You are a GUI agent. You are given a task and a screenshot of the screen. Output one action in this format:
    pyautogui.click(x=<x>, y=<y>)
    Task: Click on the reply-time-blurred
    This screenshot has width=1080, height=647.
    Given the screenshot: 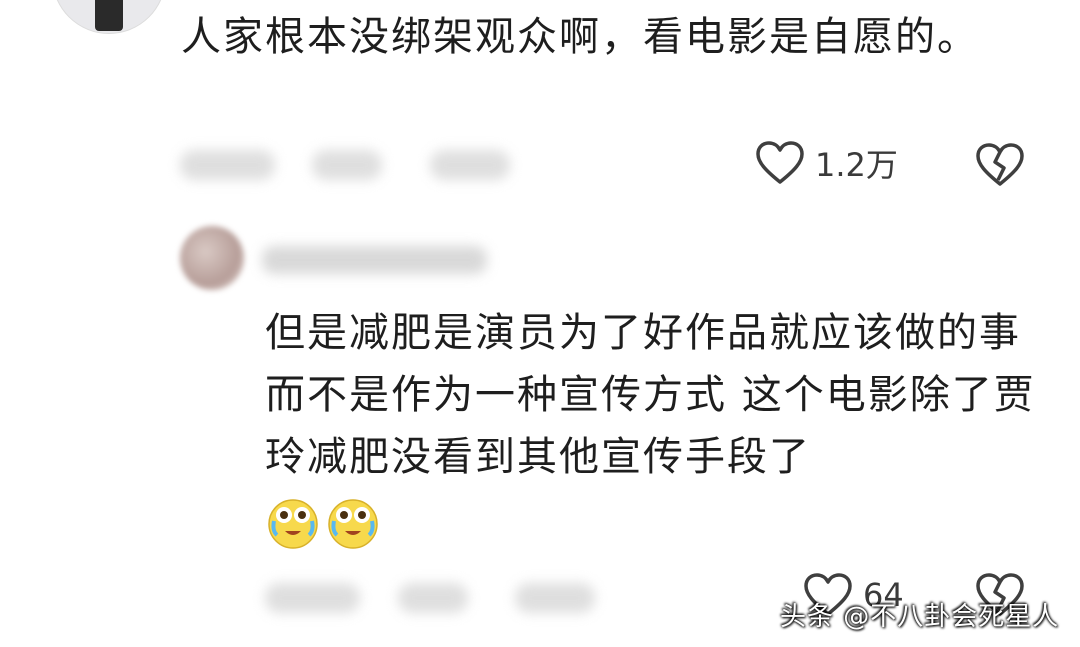 What is the action you would take?
    pyautogui.click(x=312, y=598)
    